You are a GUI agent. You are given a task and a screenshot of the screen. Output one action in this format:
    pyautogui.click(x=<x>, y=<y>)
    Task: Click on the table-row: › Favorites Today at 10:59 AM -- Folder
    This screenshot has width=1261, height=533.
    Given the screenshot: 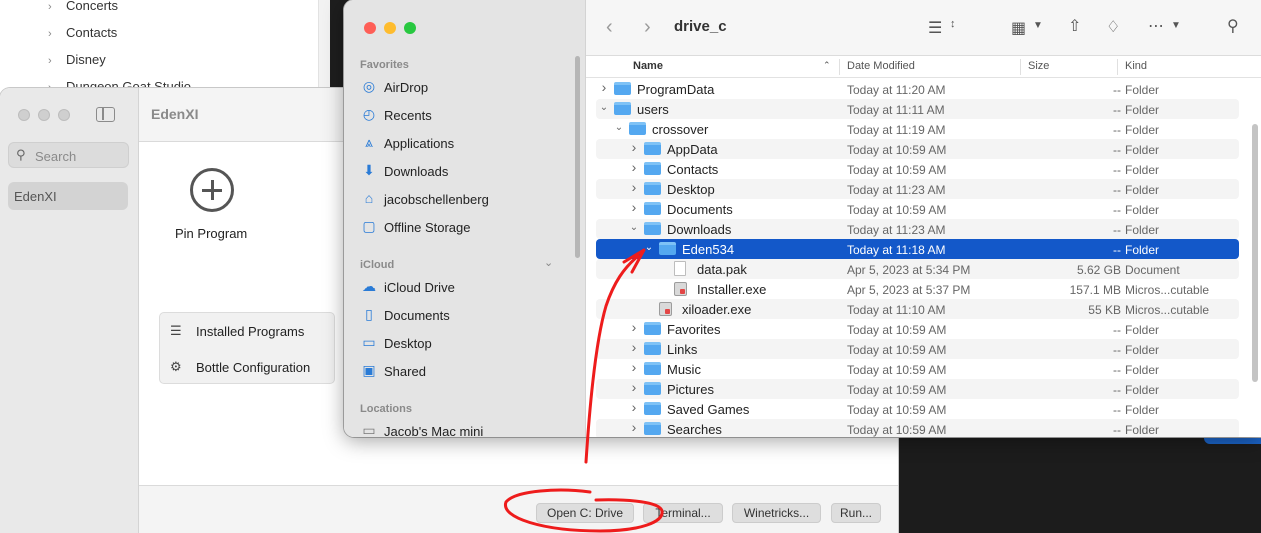 What is the action you would take?
    pyautogui.click(x=917, y=329)
    